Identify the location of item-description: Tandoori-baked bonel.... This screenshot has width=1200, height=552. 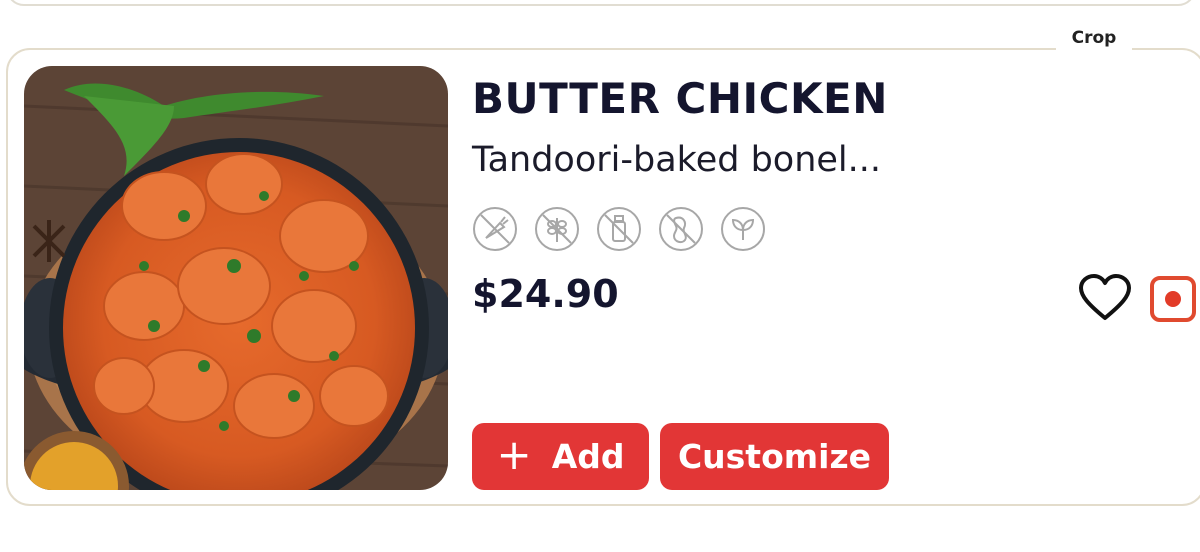
(677, 160).